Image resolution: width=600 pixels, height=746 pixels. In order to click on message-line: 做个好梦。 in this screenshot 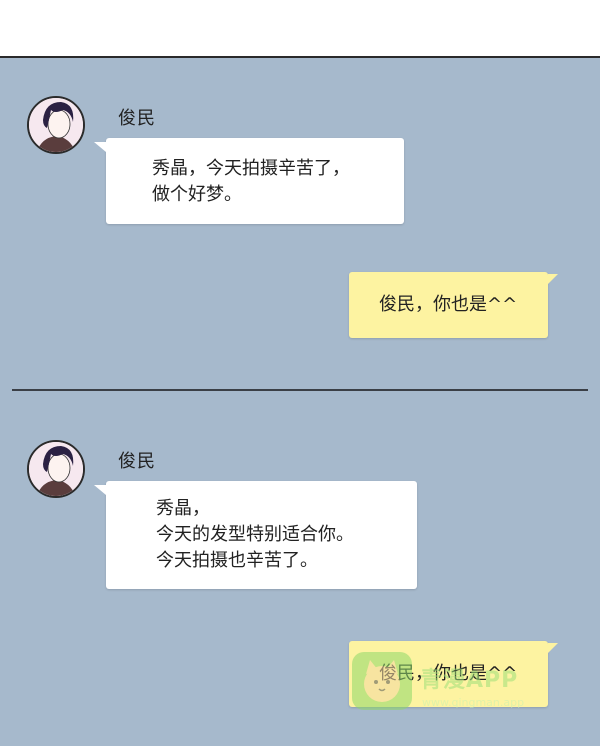, I will do `click(197, 194)`.